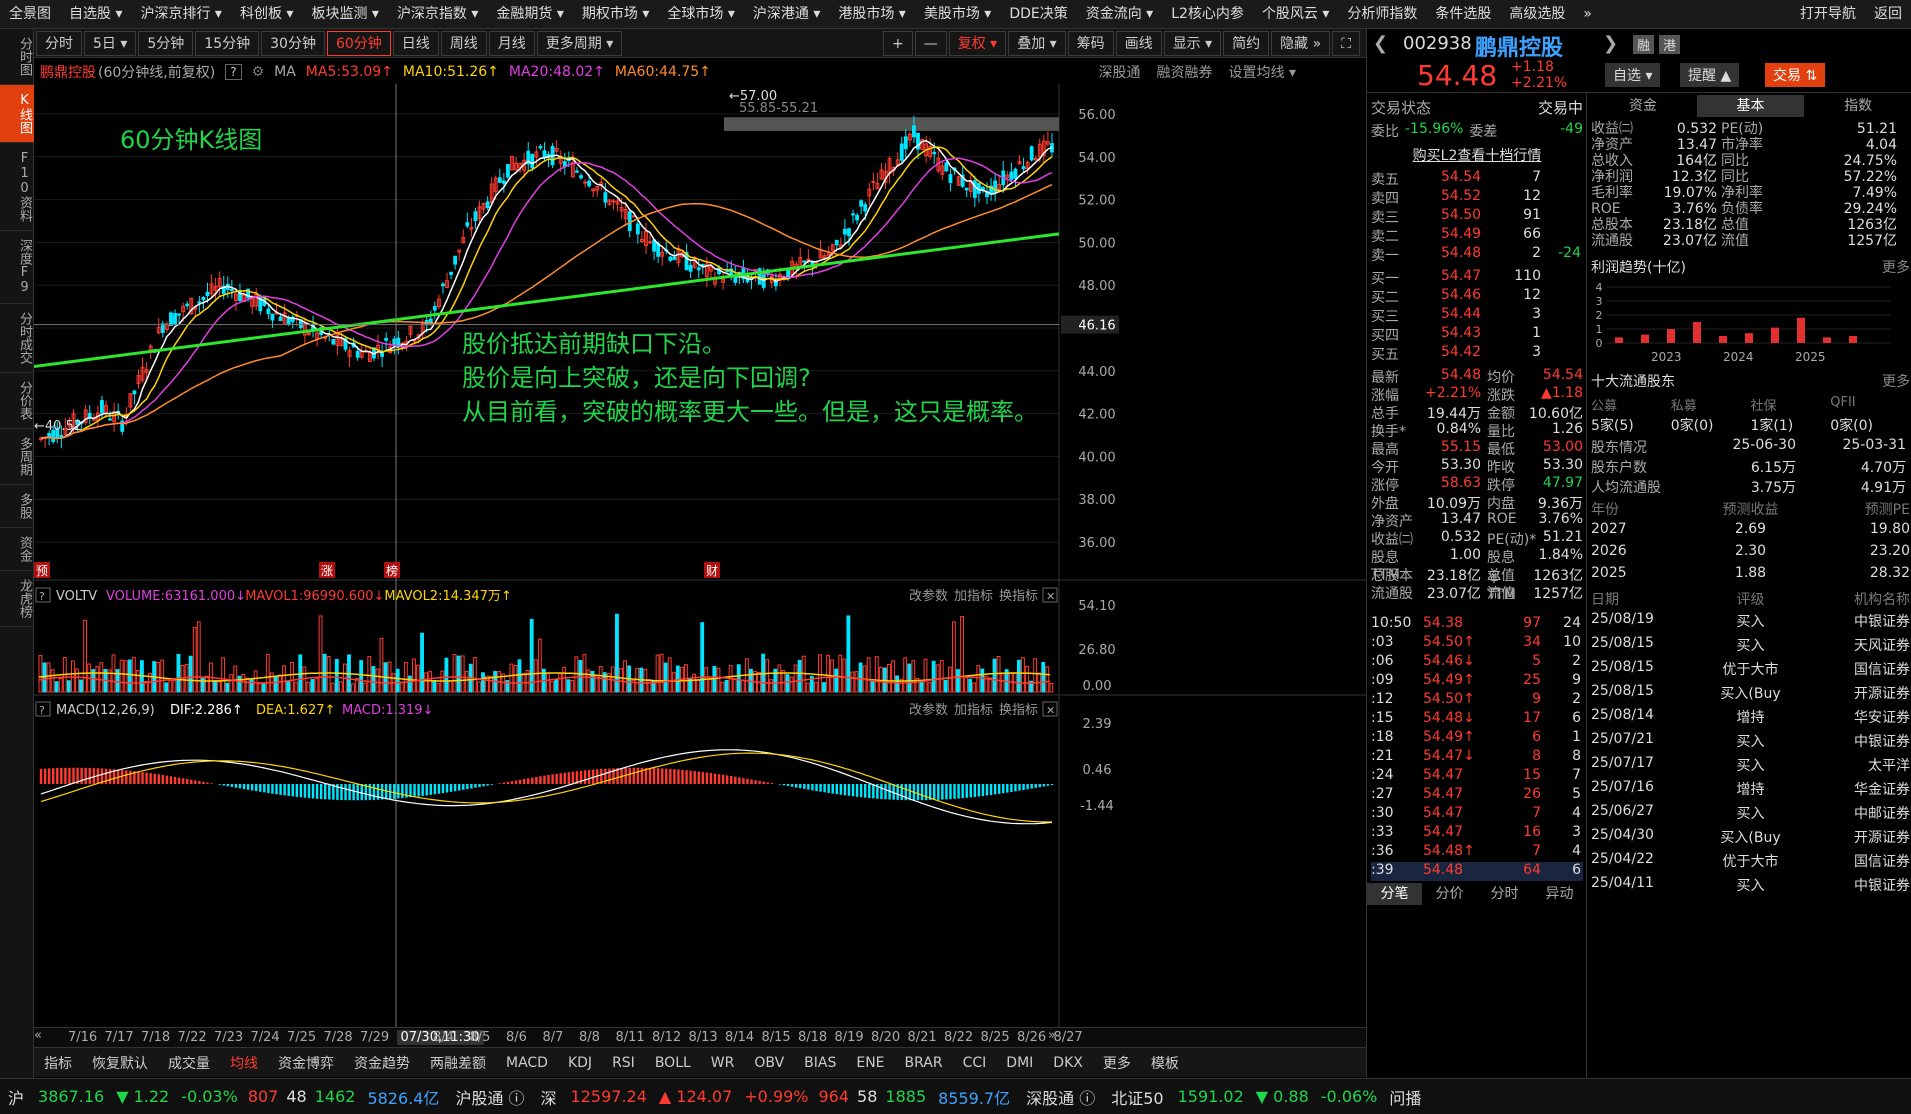 The width and height of the screenshot is (1911, 1114). What do you see at coordinates (1610, 43) in the screenshot?
I see `next-stock-icon: ❯` at bounding box center [1610, 43].